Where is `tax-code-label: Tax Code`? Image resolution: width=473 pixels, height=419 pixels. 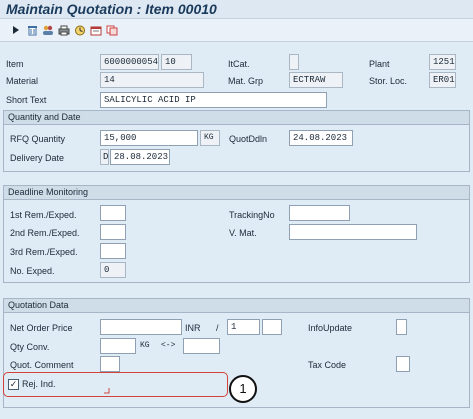 tax-code-label: Tax Code is located at coordinates (327, 365).